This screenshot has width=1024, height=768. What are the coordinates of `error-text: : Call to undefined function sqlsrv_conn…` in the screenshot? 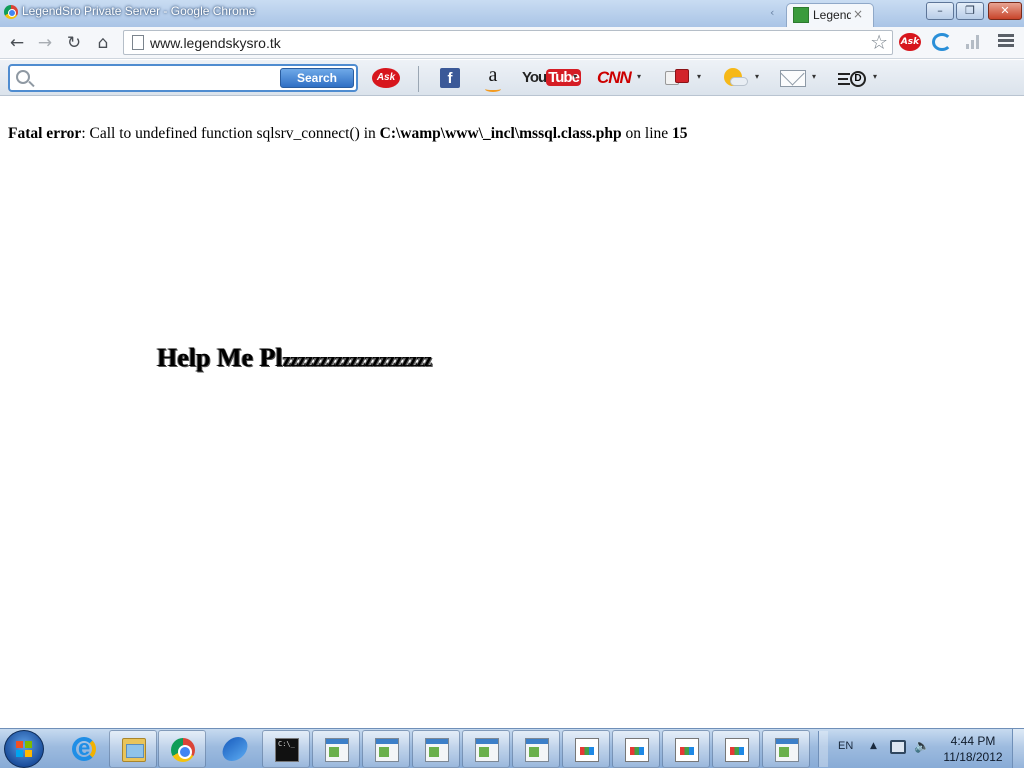 It's located at (230, 133).